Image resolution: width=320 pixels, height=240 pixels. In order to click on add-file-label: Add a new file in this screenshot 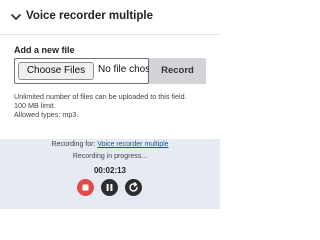, I will do `click(44, 50)`.